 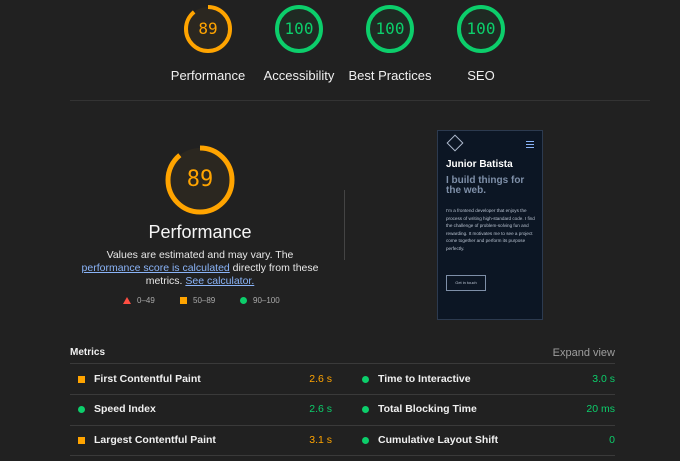 What do you see at coordinates (200, 232) in the screenshot?
I see `performance-title: Performance` at bounding box center [200, 232].